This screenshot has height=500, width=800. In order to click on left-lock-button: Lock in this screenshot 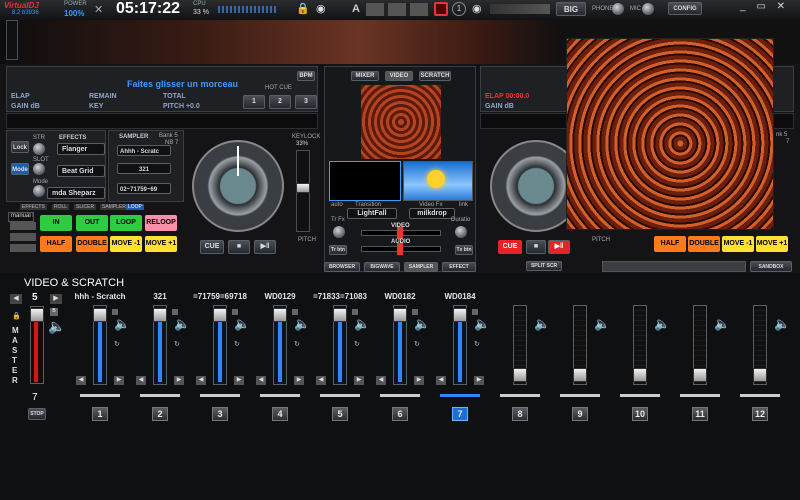, I will do `click(20, 147)`.